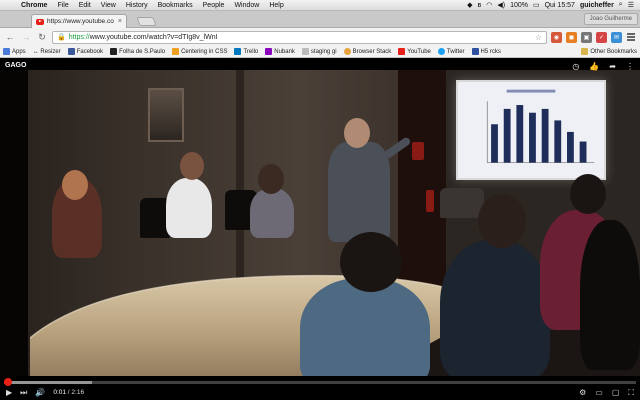  I want to click on bookmark-apps: Apps, so click(14, 51).